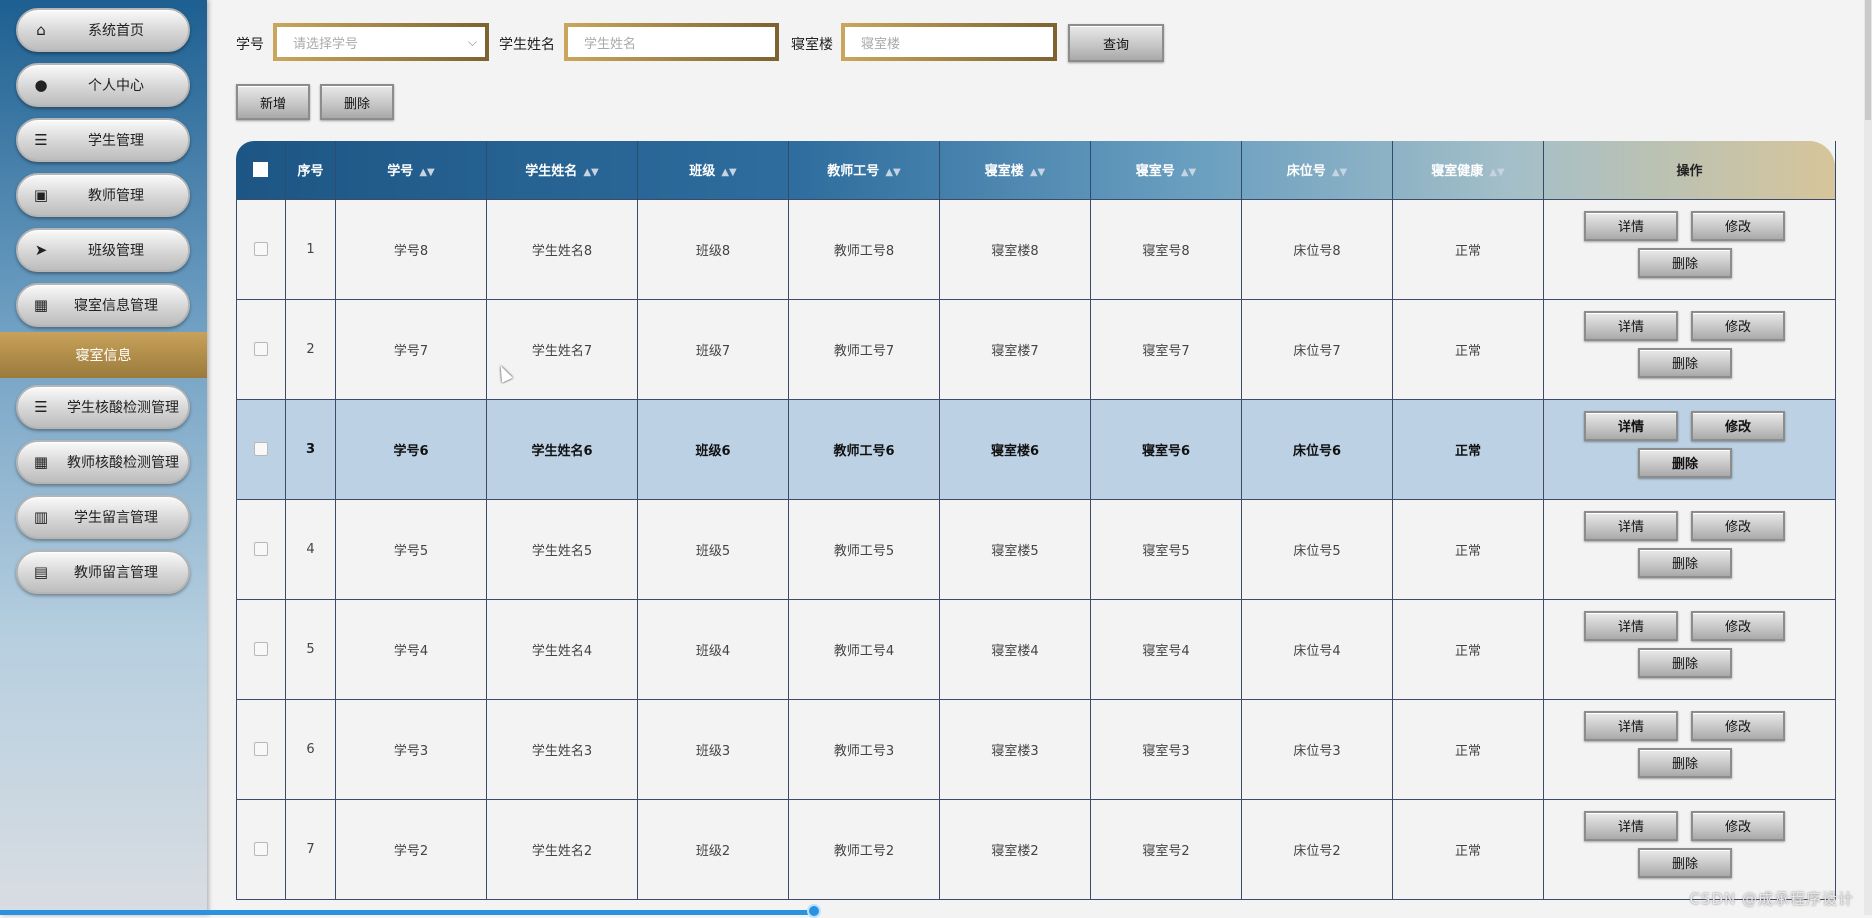 The width and height of the screenshot is (1872, 918). What do you see at coordinates (1036, 449) in the screenshot?
I see `table-row: 3 学号6 学生姓名6 班级6 教师工号6 寝室楼6 寝室号6 床位号6 正常 详情 修改 删除` at bounding box center [1036, 449].